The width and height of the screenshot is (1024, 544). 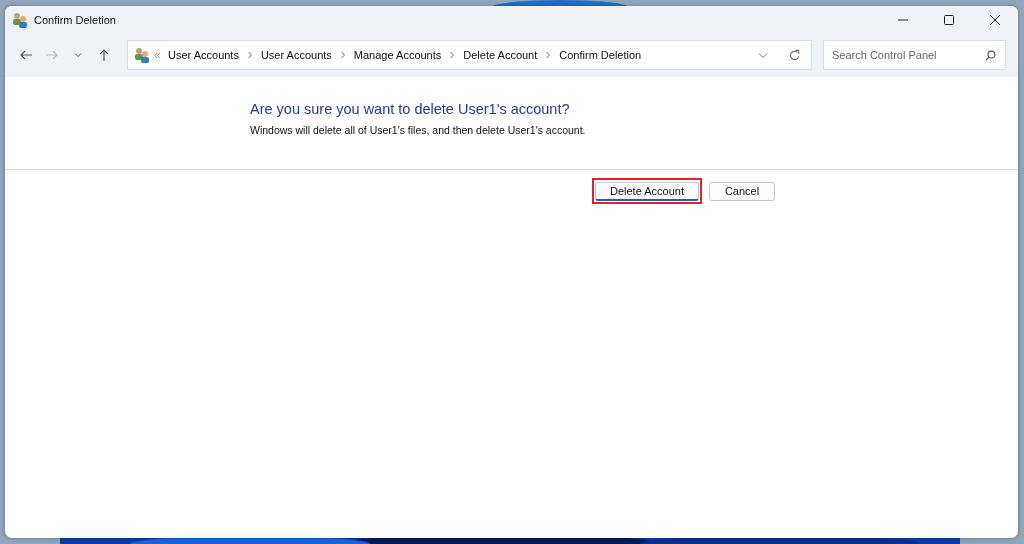 I want to click on maximize-icon, so click(x=949, y=19).